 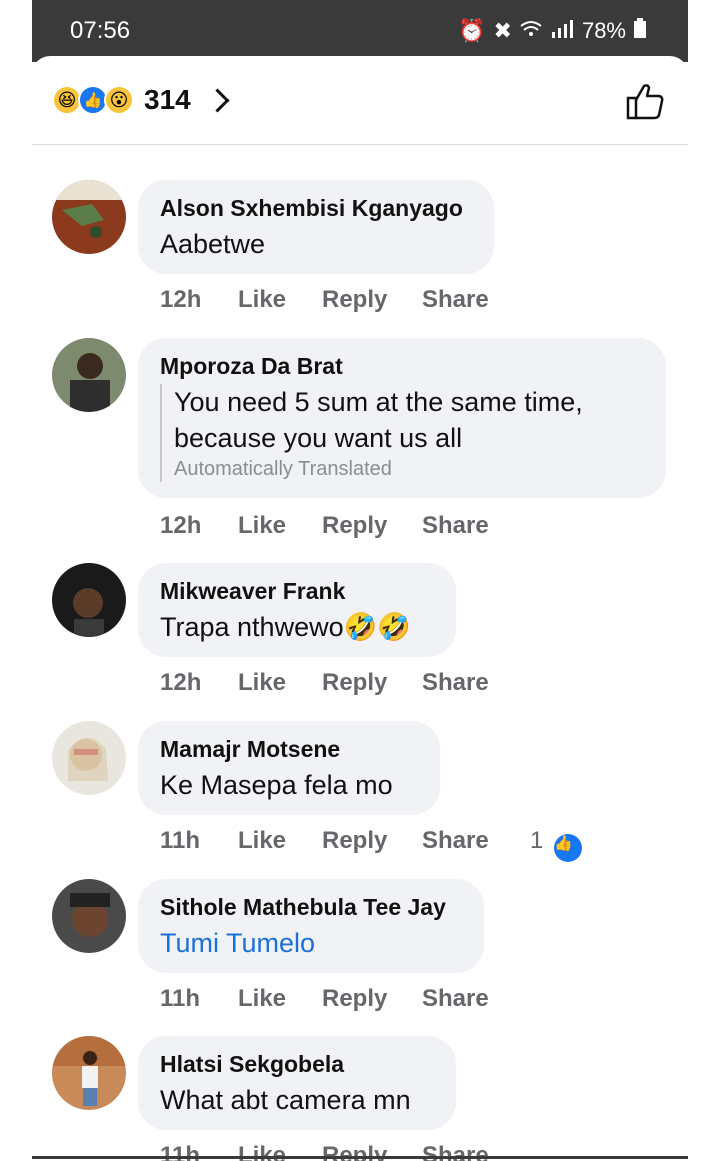 I want to click on translation-note: Automatically Translated, so click(x=409, y=469).